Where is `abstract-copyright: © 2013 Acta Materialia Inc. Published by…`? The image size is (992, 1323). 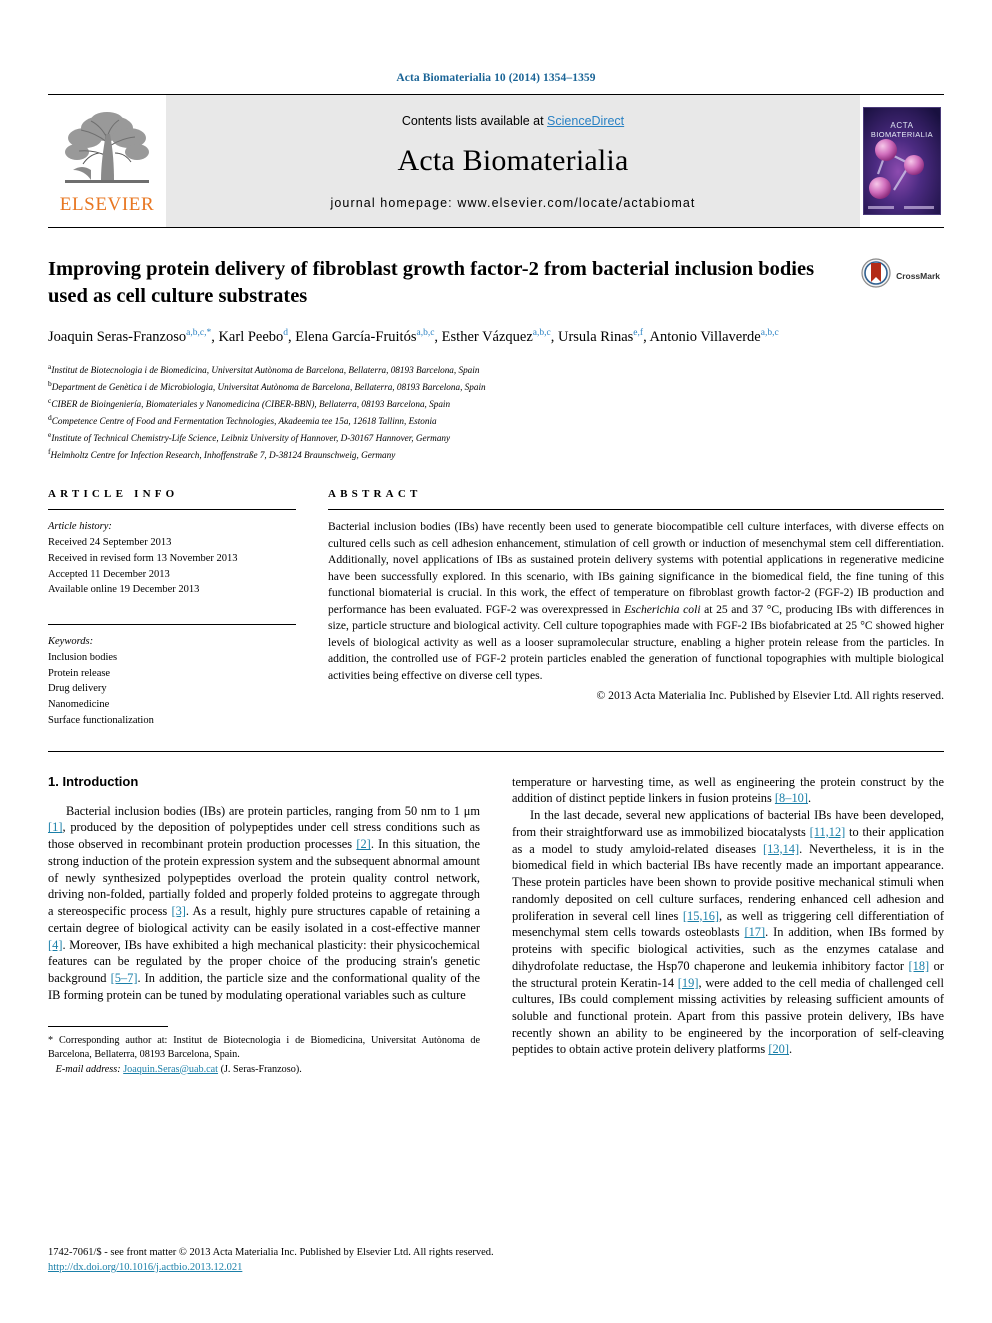 abstract-copyright: © 2013 Acta Materialia Inc. Published by… is located at coordinates (770, 696).